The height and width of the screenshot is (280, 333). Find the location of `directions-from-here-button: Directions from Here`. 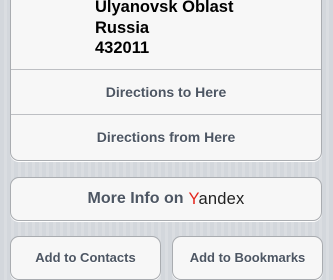

directions-from-here-button: Directions from Here is located at coordinates (166, 137).